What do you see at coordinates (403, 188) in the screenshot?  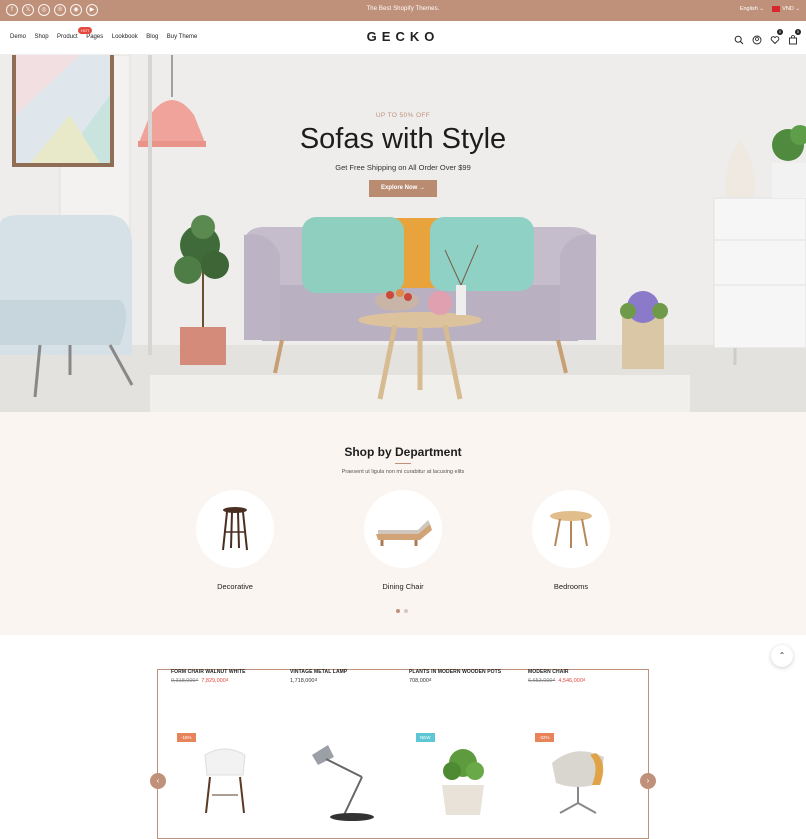 I see `explore-now-button: Explore Now →` at bounding box center [403, 188].